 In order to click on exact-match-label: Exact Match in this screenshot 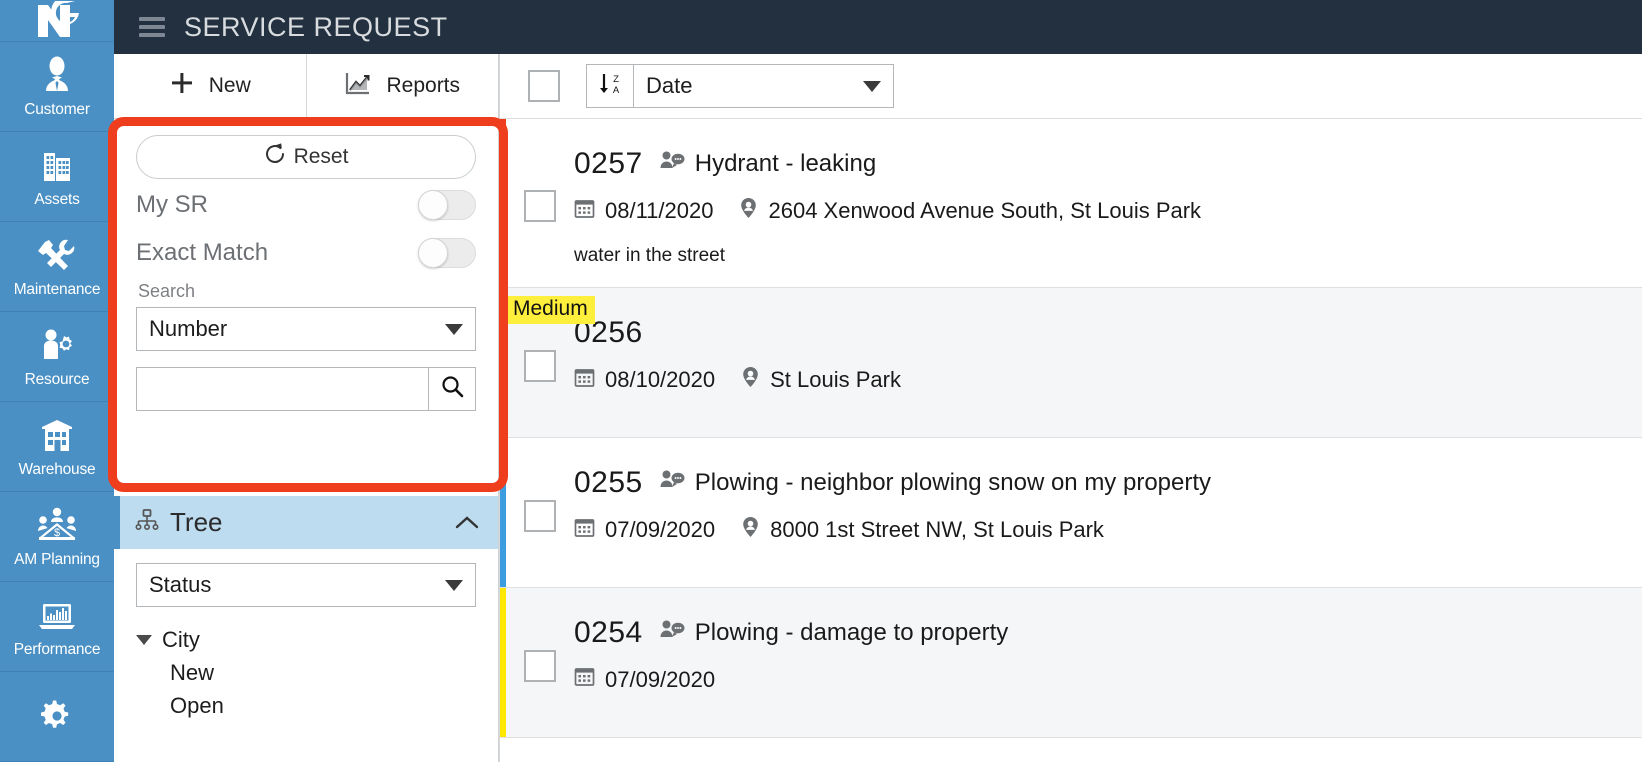, I will do `click(202, 252)`.